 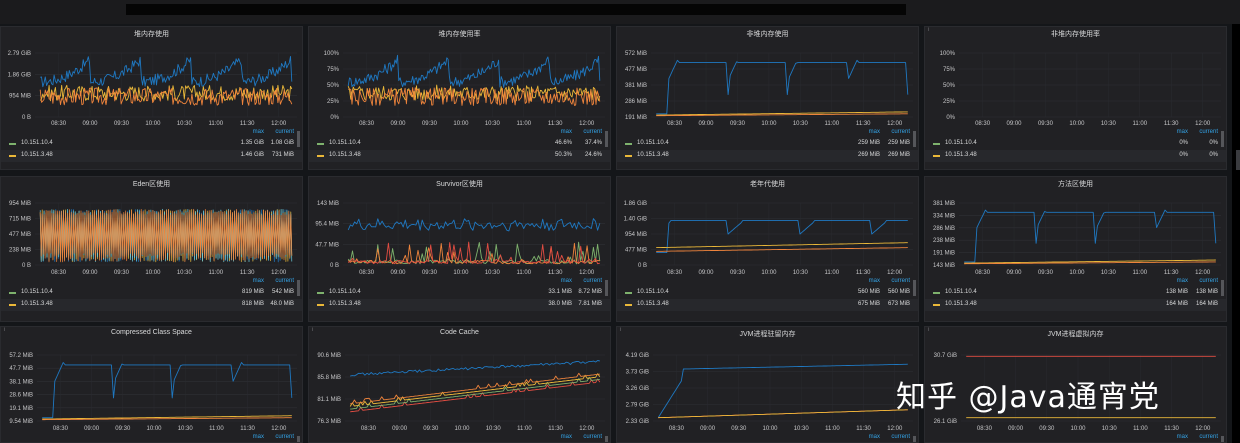 I want to click on y-tick-label: 143 MiB, so click(x=328, y=204).